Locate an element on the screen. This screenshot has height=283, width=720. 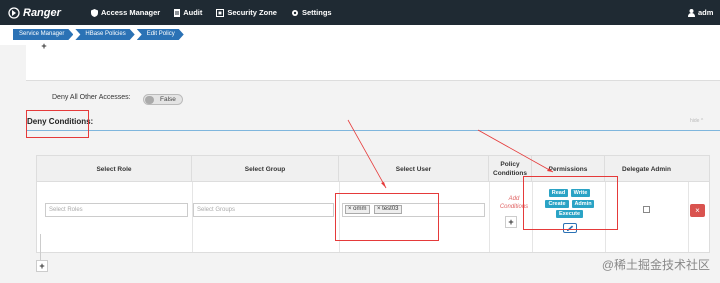
ranger-logo: Ranger is located at coordinates (43, 13).